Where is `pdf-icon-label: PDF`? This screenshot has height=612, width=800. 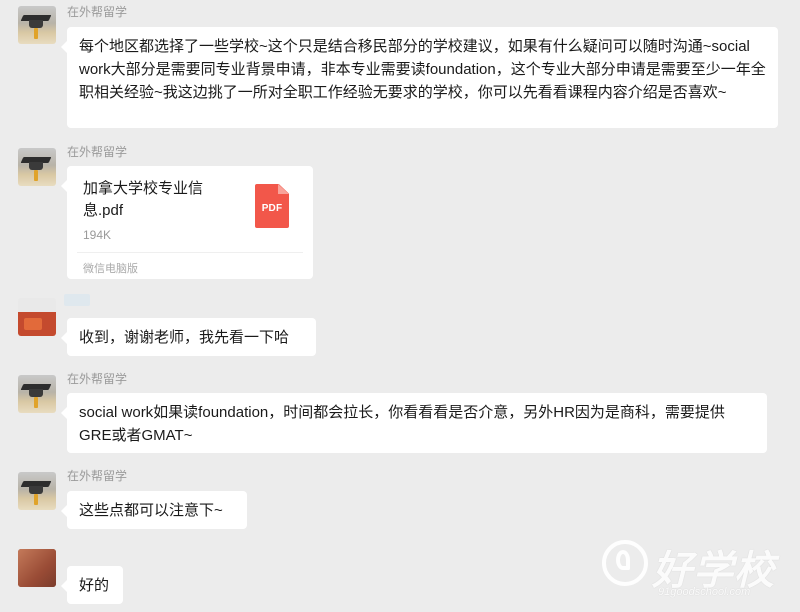
pdf-icon-label: PDF is located at coordinates (272, 208).